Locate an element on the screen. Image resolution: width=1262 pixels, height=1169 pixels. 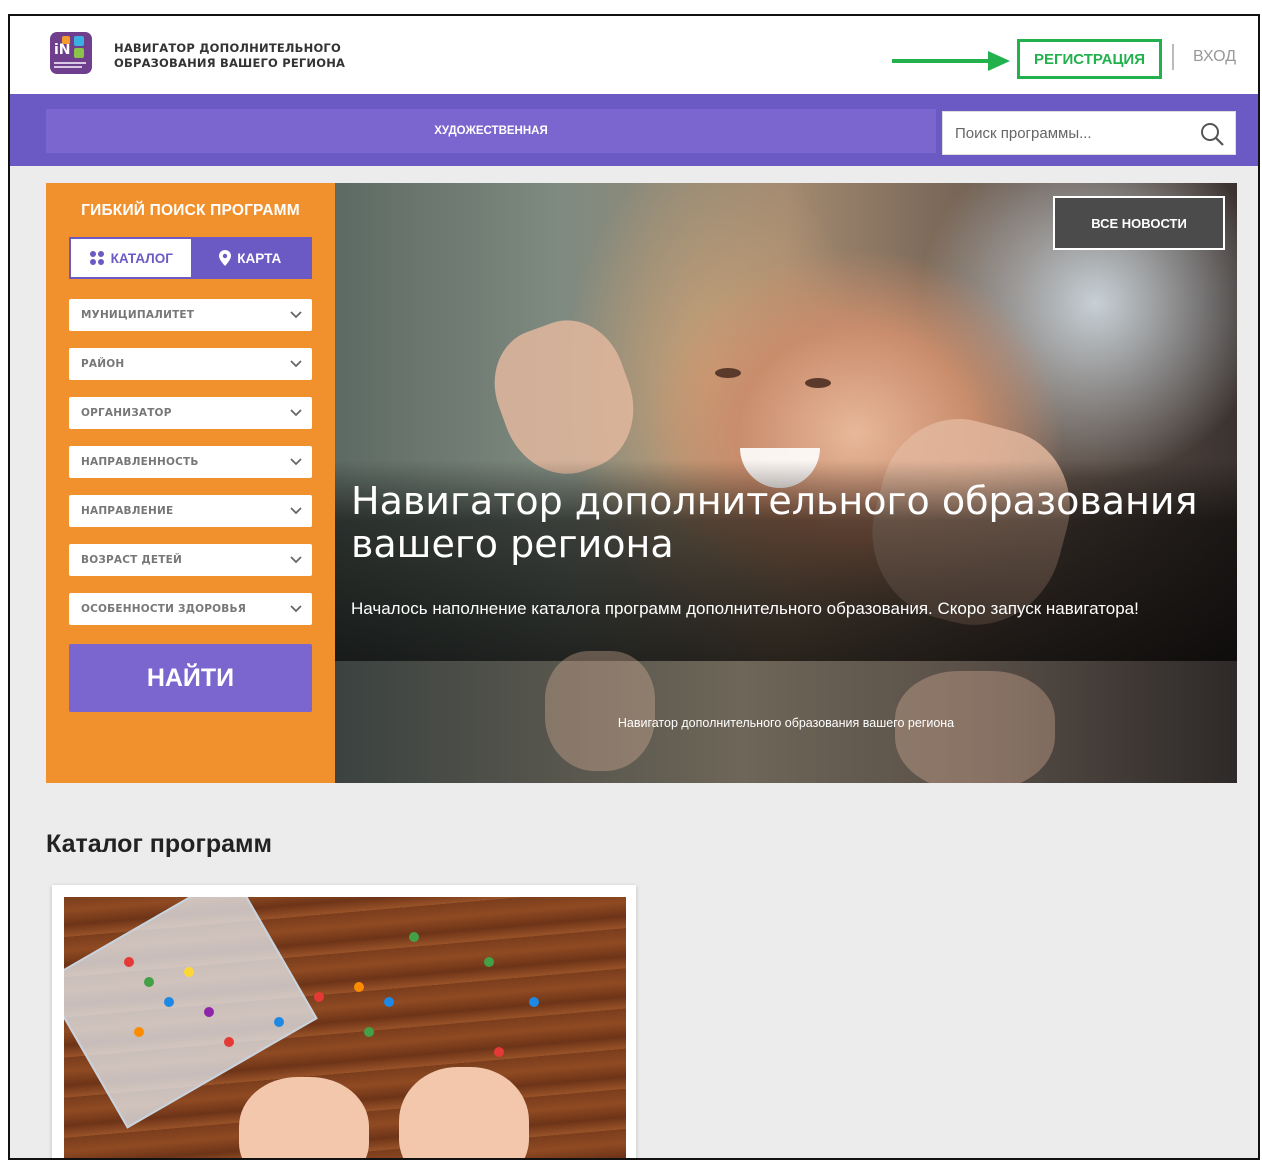
register-button: РЕГИСТРАЦИЯ is located at coordinates (1089, 59).